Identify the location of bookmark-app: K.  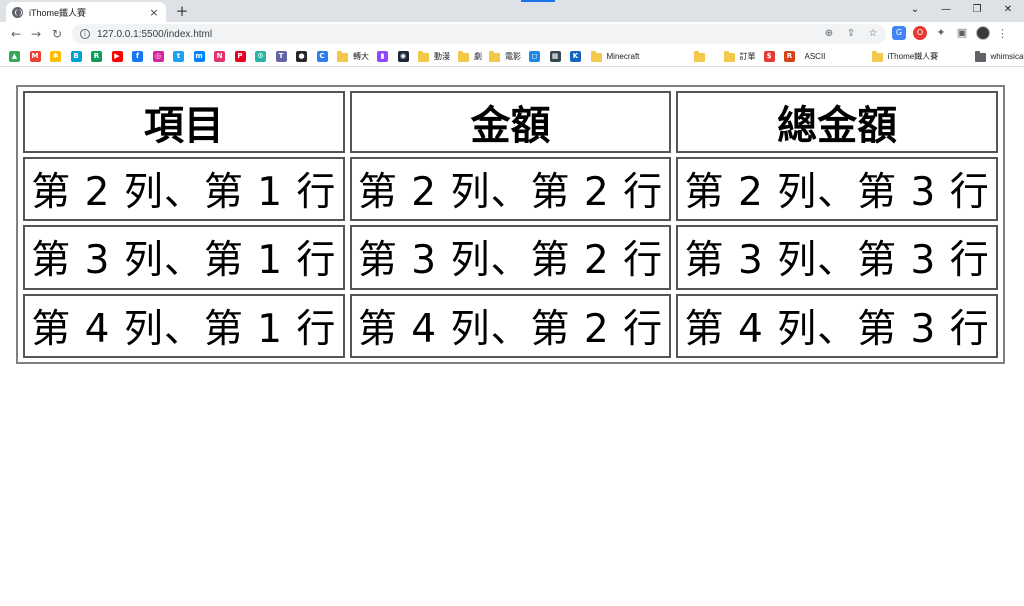
(575, 56).